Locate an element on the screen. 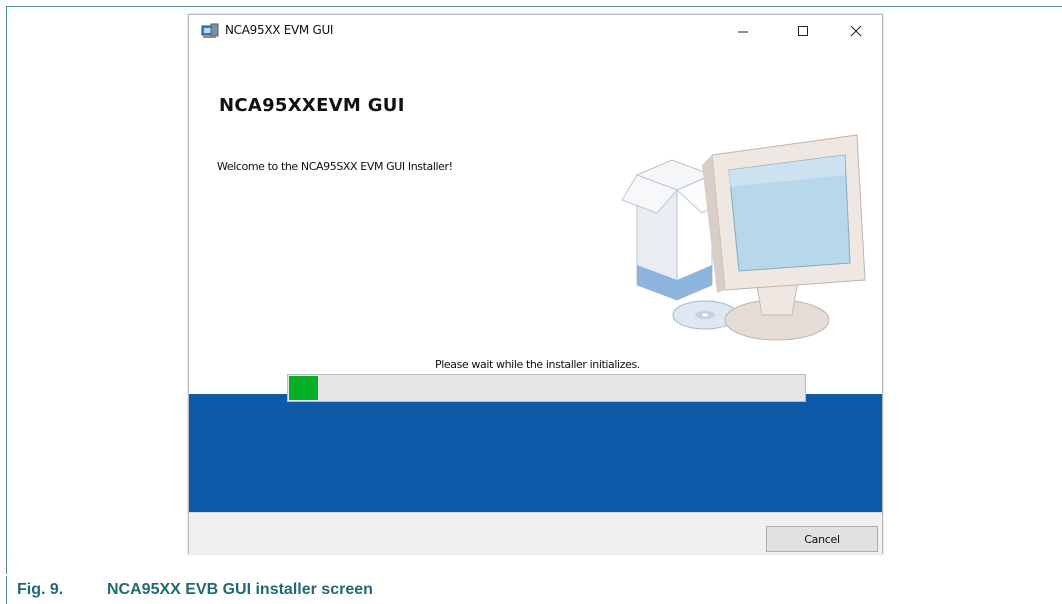  blue-band is located at coordinates (535, 453).